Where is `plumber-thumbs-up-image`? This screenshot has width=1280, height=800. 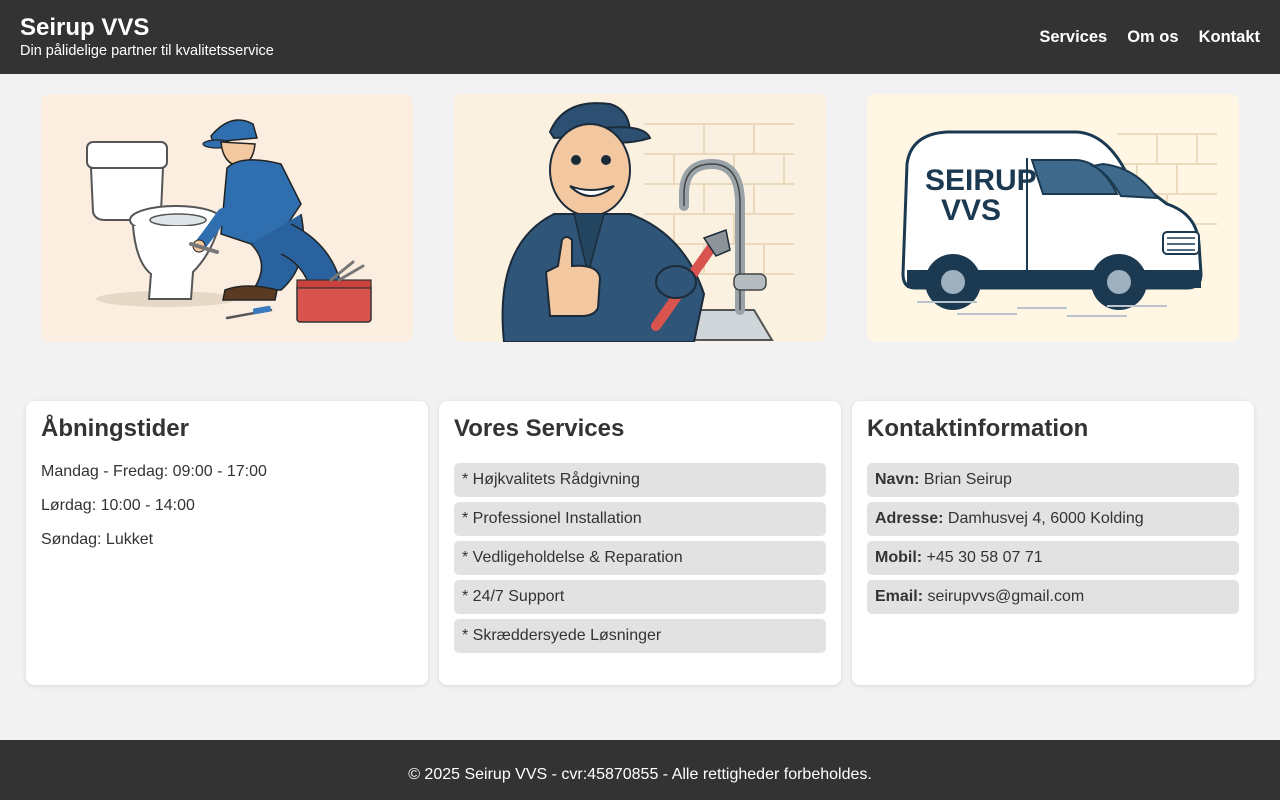
plumber-thumbs-up-image is located at coordinates (640, 218).